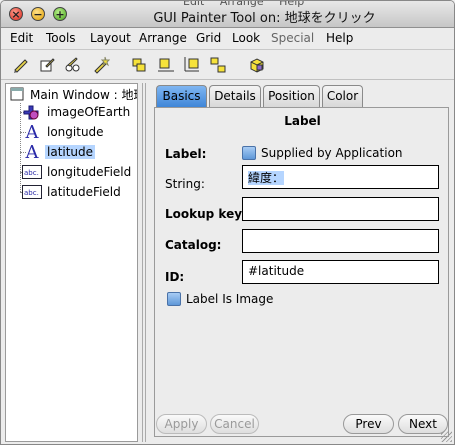  What do you see at coordinates (292, 38) in the screenshot?
I see `menu-special: Special` at bounding box center [292, 38].